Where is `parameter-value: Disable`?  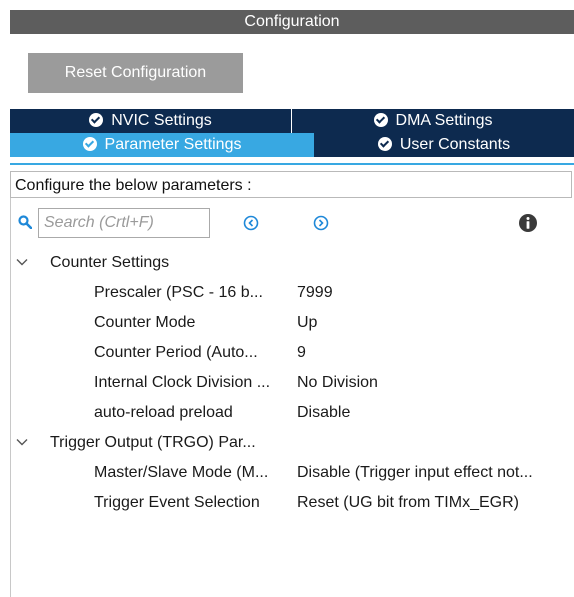
parameter-value: Disable is located at coordinates (324, 412).